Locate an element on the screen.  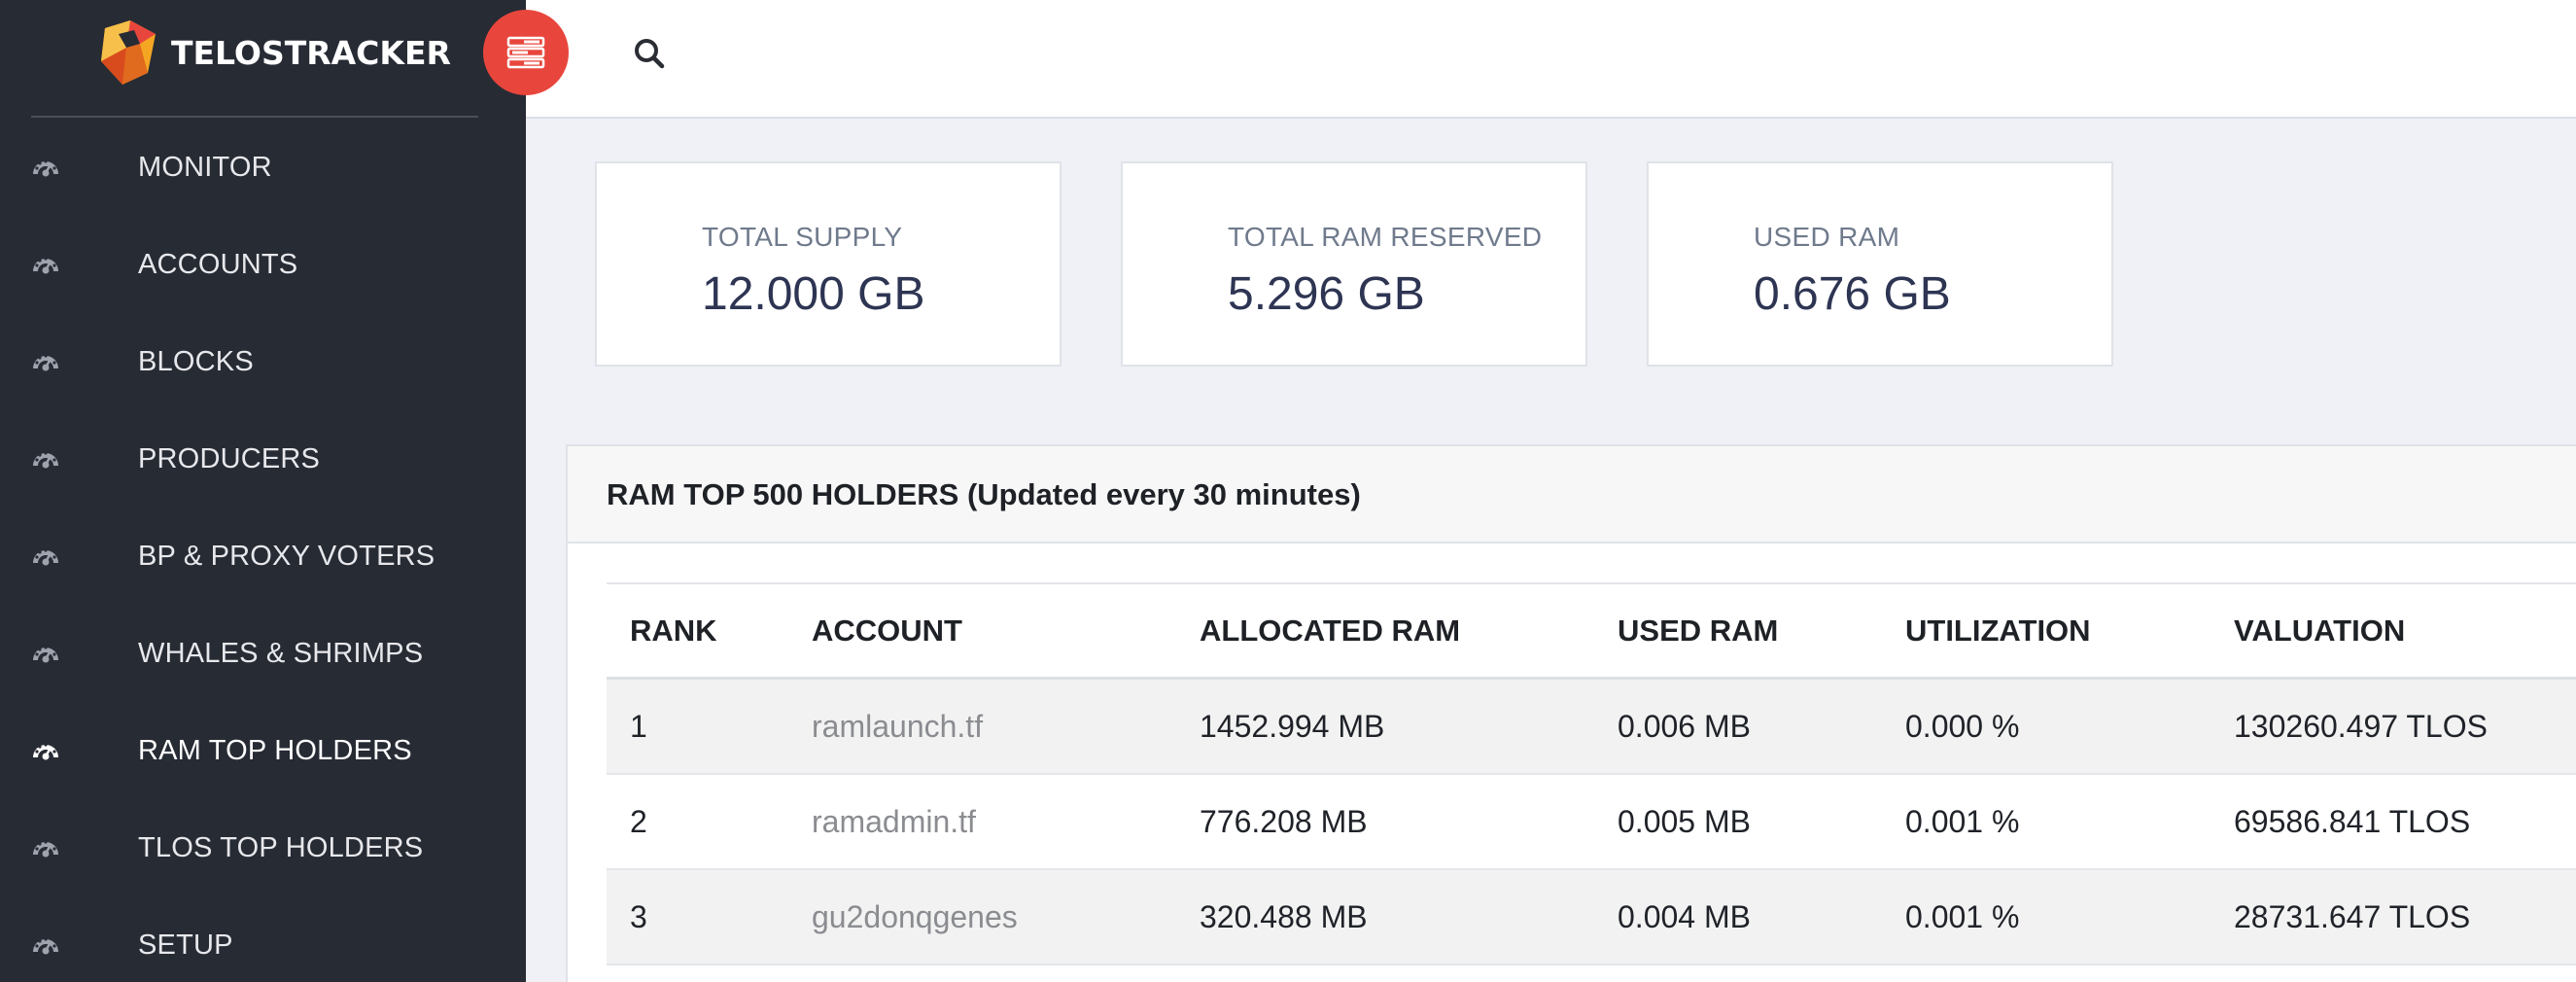
stat-label: TOTAL RAM RESERVED is located at coordinates (1385, 237).